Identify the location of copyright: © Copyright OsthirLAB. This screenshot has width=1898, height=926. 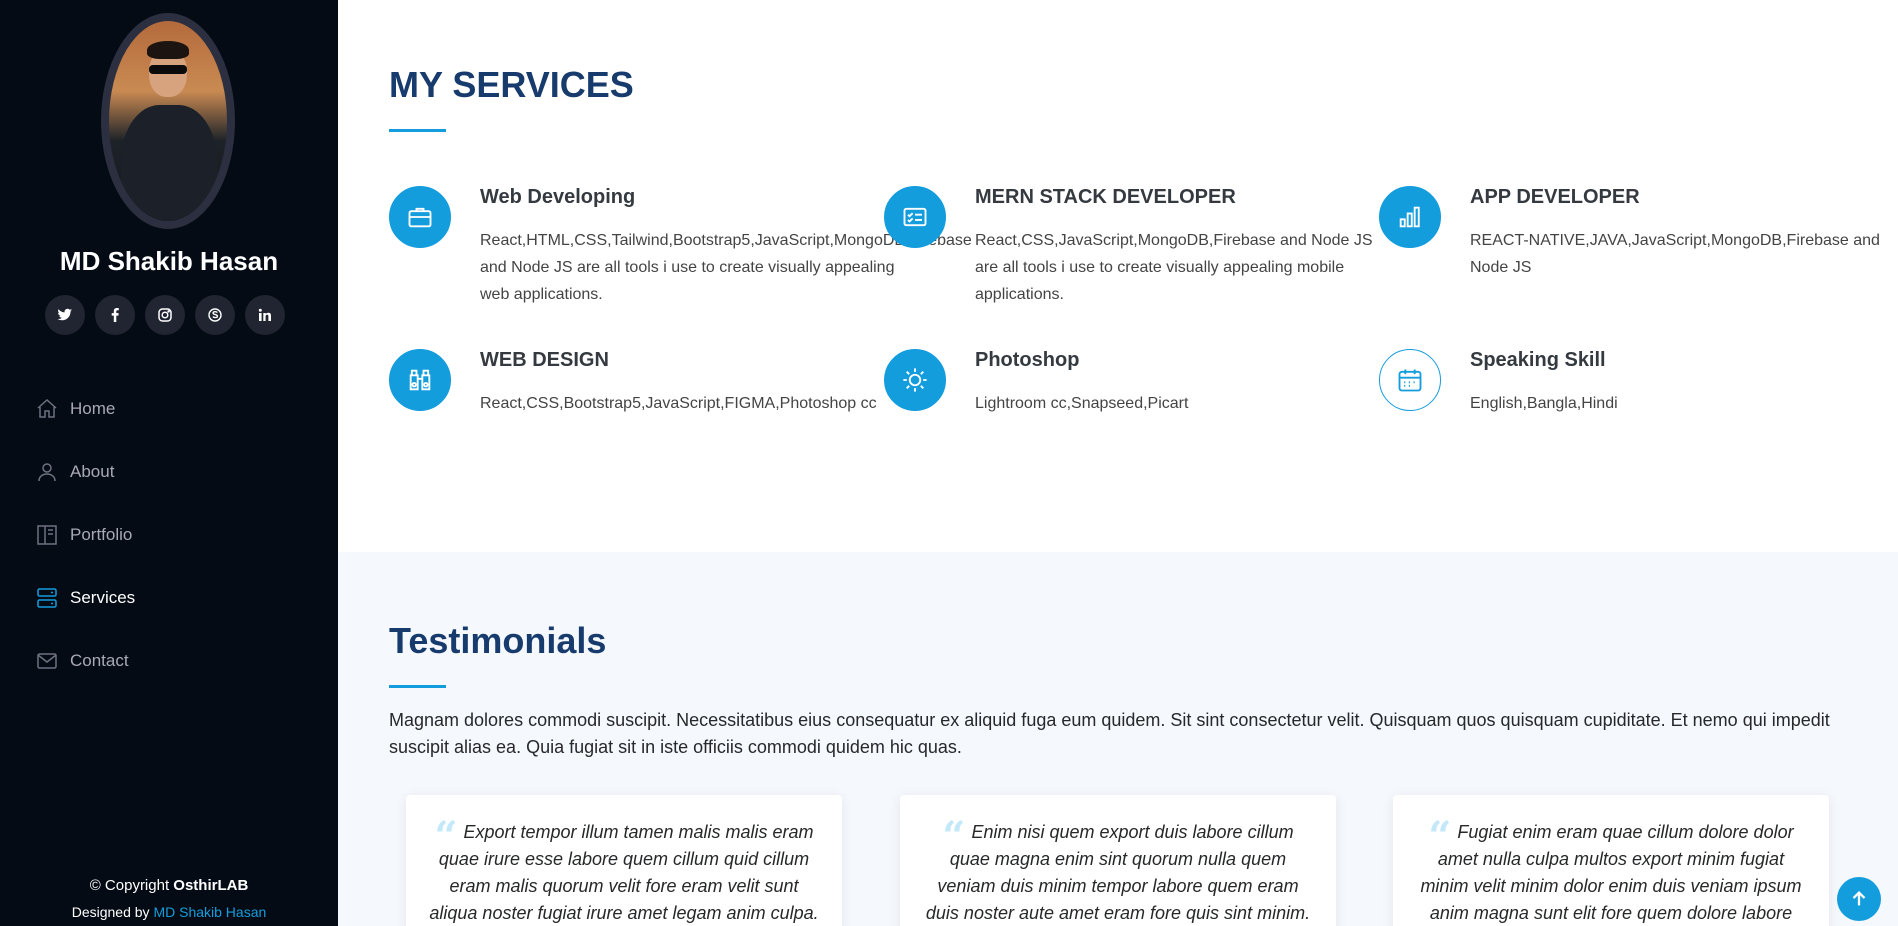
(169, 885).